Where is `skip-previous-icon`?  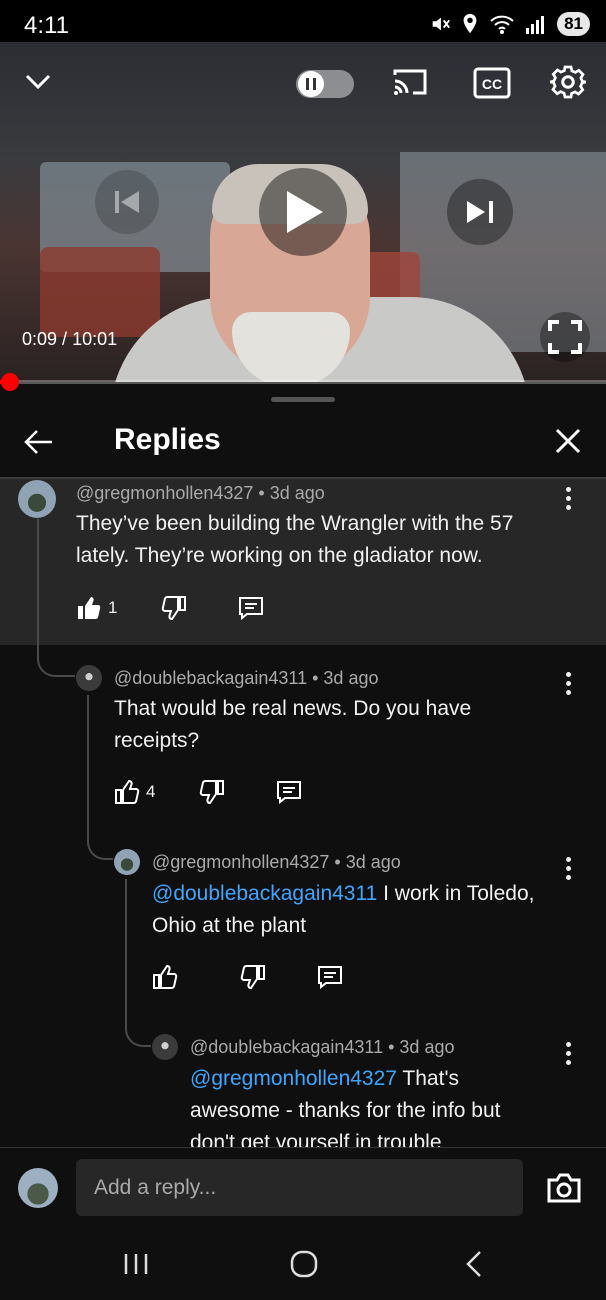 skip-previous-icon is located at coordinates (127, 202).